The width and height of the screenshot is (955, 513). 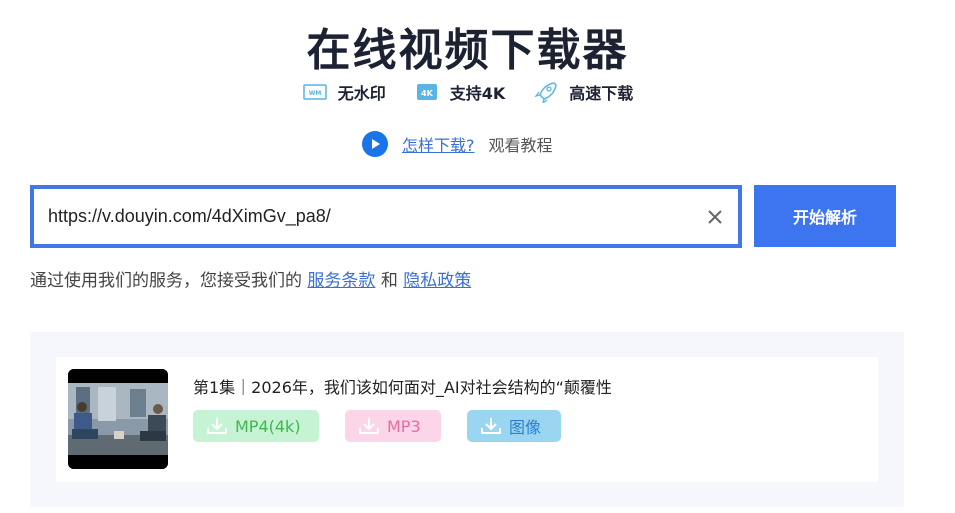 I want to click on parse-button: 开始解析, so click(x=825, y=216).